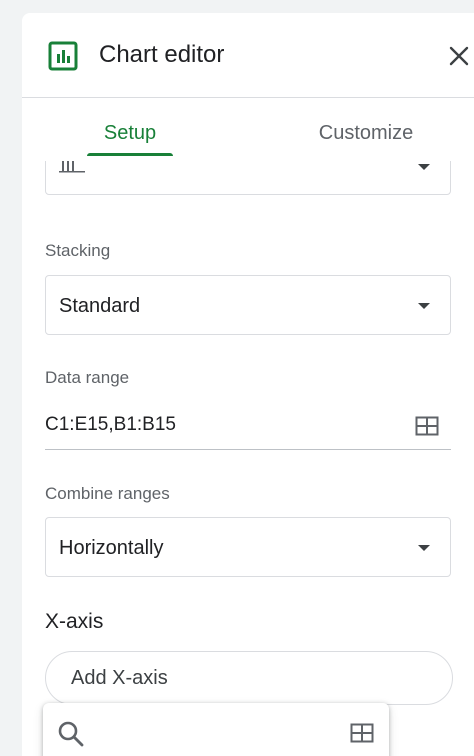 The height and width of the screenshot is (756, 474). What do you see at coordinates (249, 678) in the screenshot?
I see `add-x-axis-button: Add X-axis` at bounding box center [249, 678].